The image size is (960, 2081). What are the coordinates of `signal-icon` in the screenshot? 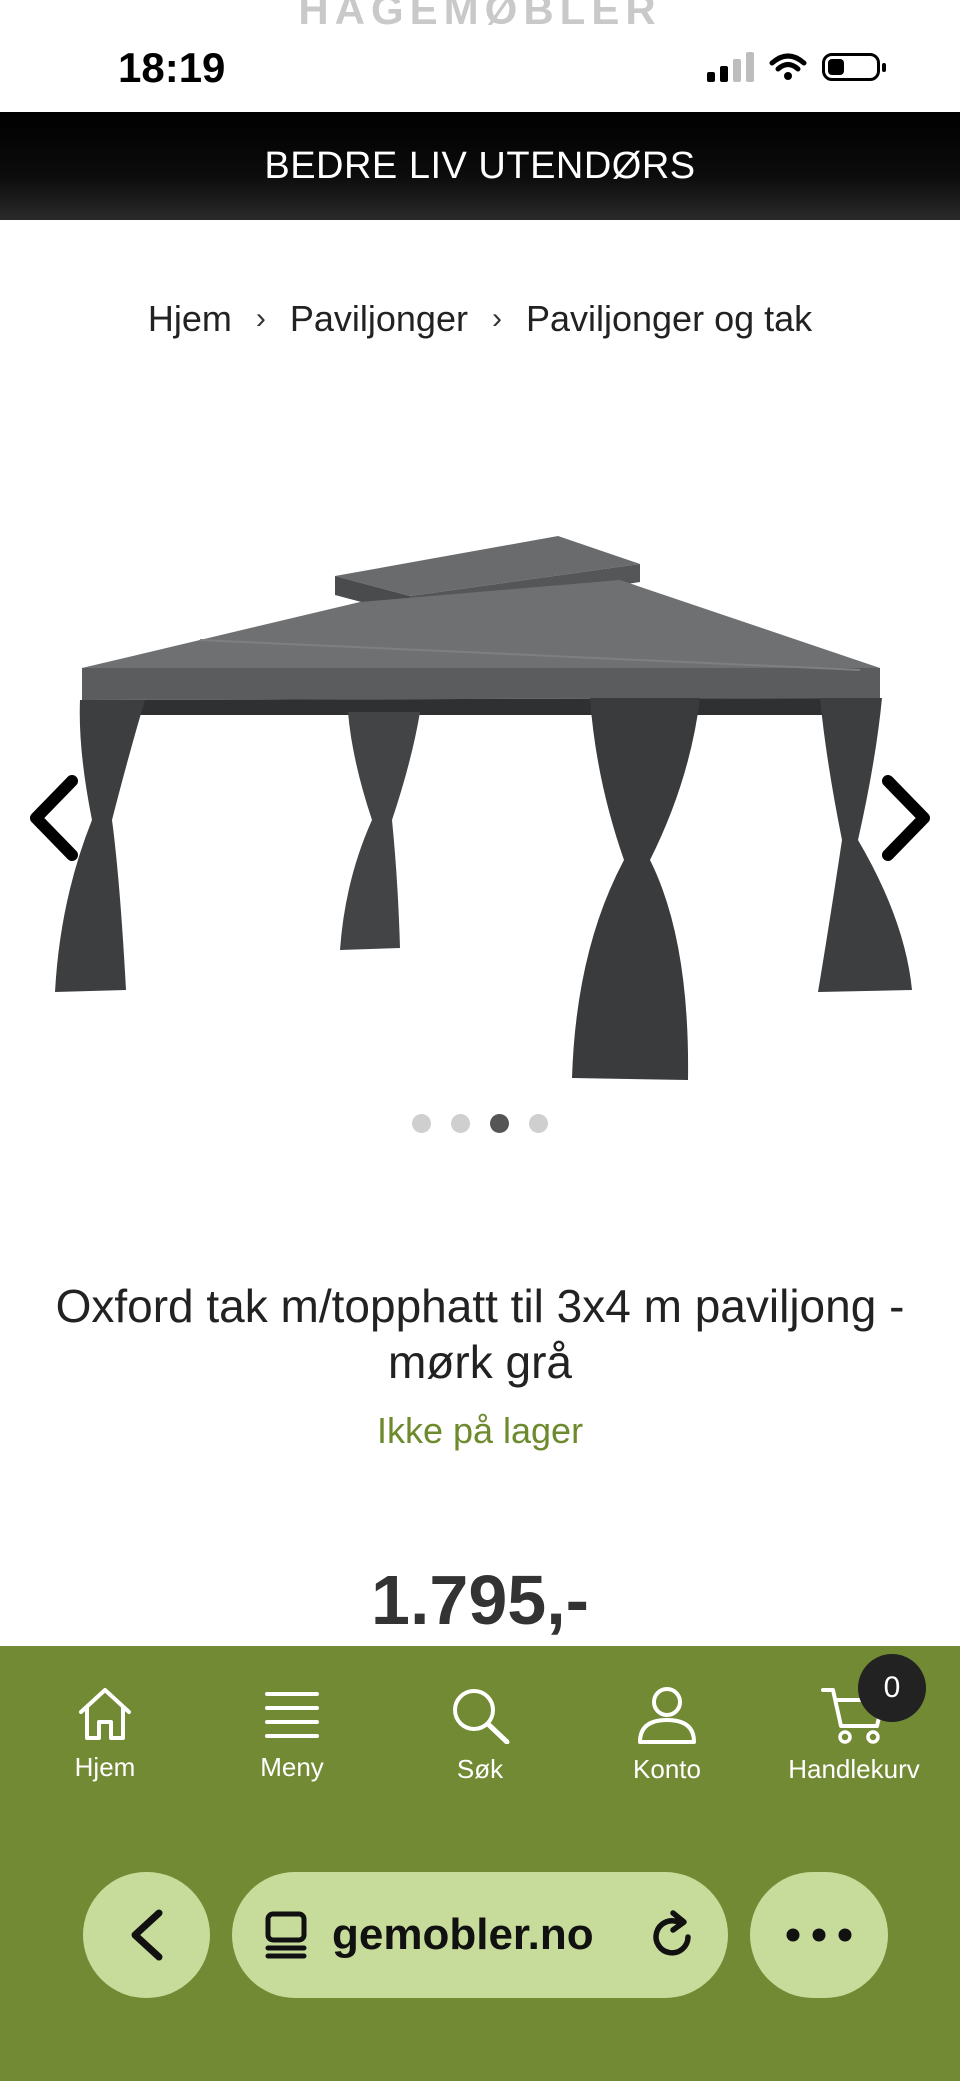 It's located at (730, 67).